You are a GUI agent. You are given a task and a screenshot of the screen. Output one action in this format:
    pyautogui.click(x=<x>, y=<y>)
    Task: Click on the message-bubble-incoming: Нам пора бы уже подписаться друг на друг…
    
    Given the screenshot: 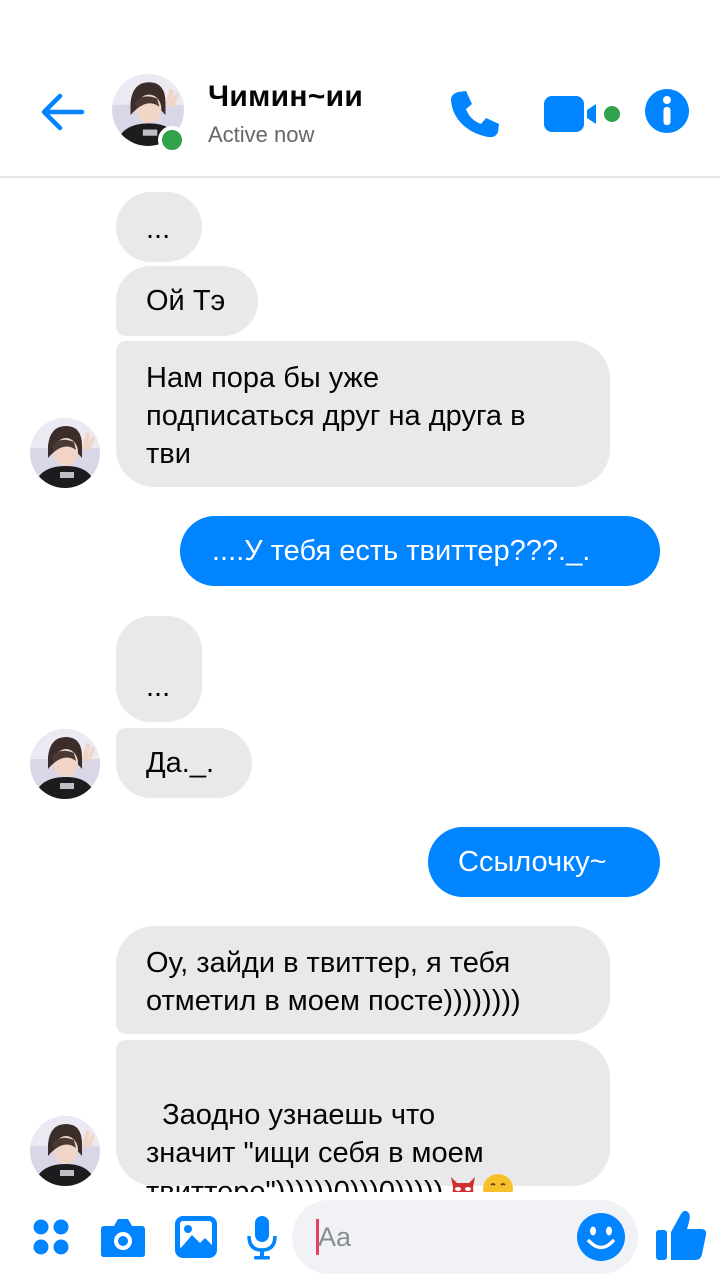 What is the action you would take?
    pyautogui.click(x=363, y=414)
    